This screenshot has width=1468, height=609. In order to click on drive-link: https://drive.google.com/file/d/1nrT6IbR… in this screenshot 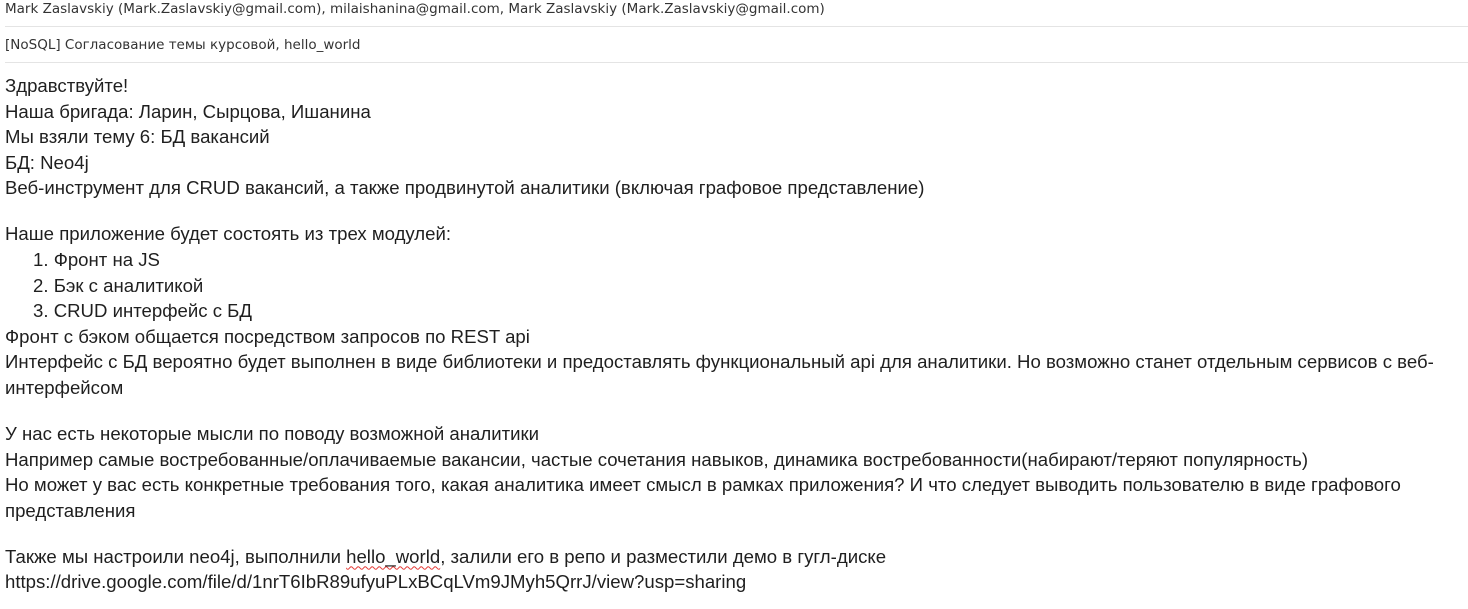, I will do `click(730, 582)`.